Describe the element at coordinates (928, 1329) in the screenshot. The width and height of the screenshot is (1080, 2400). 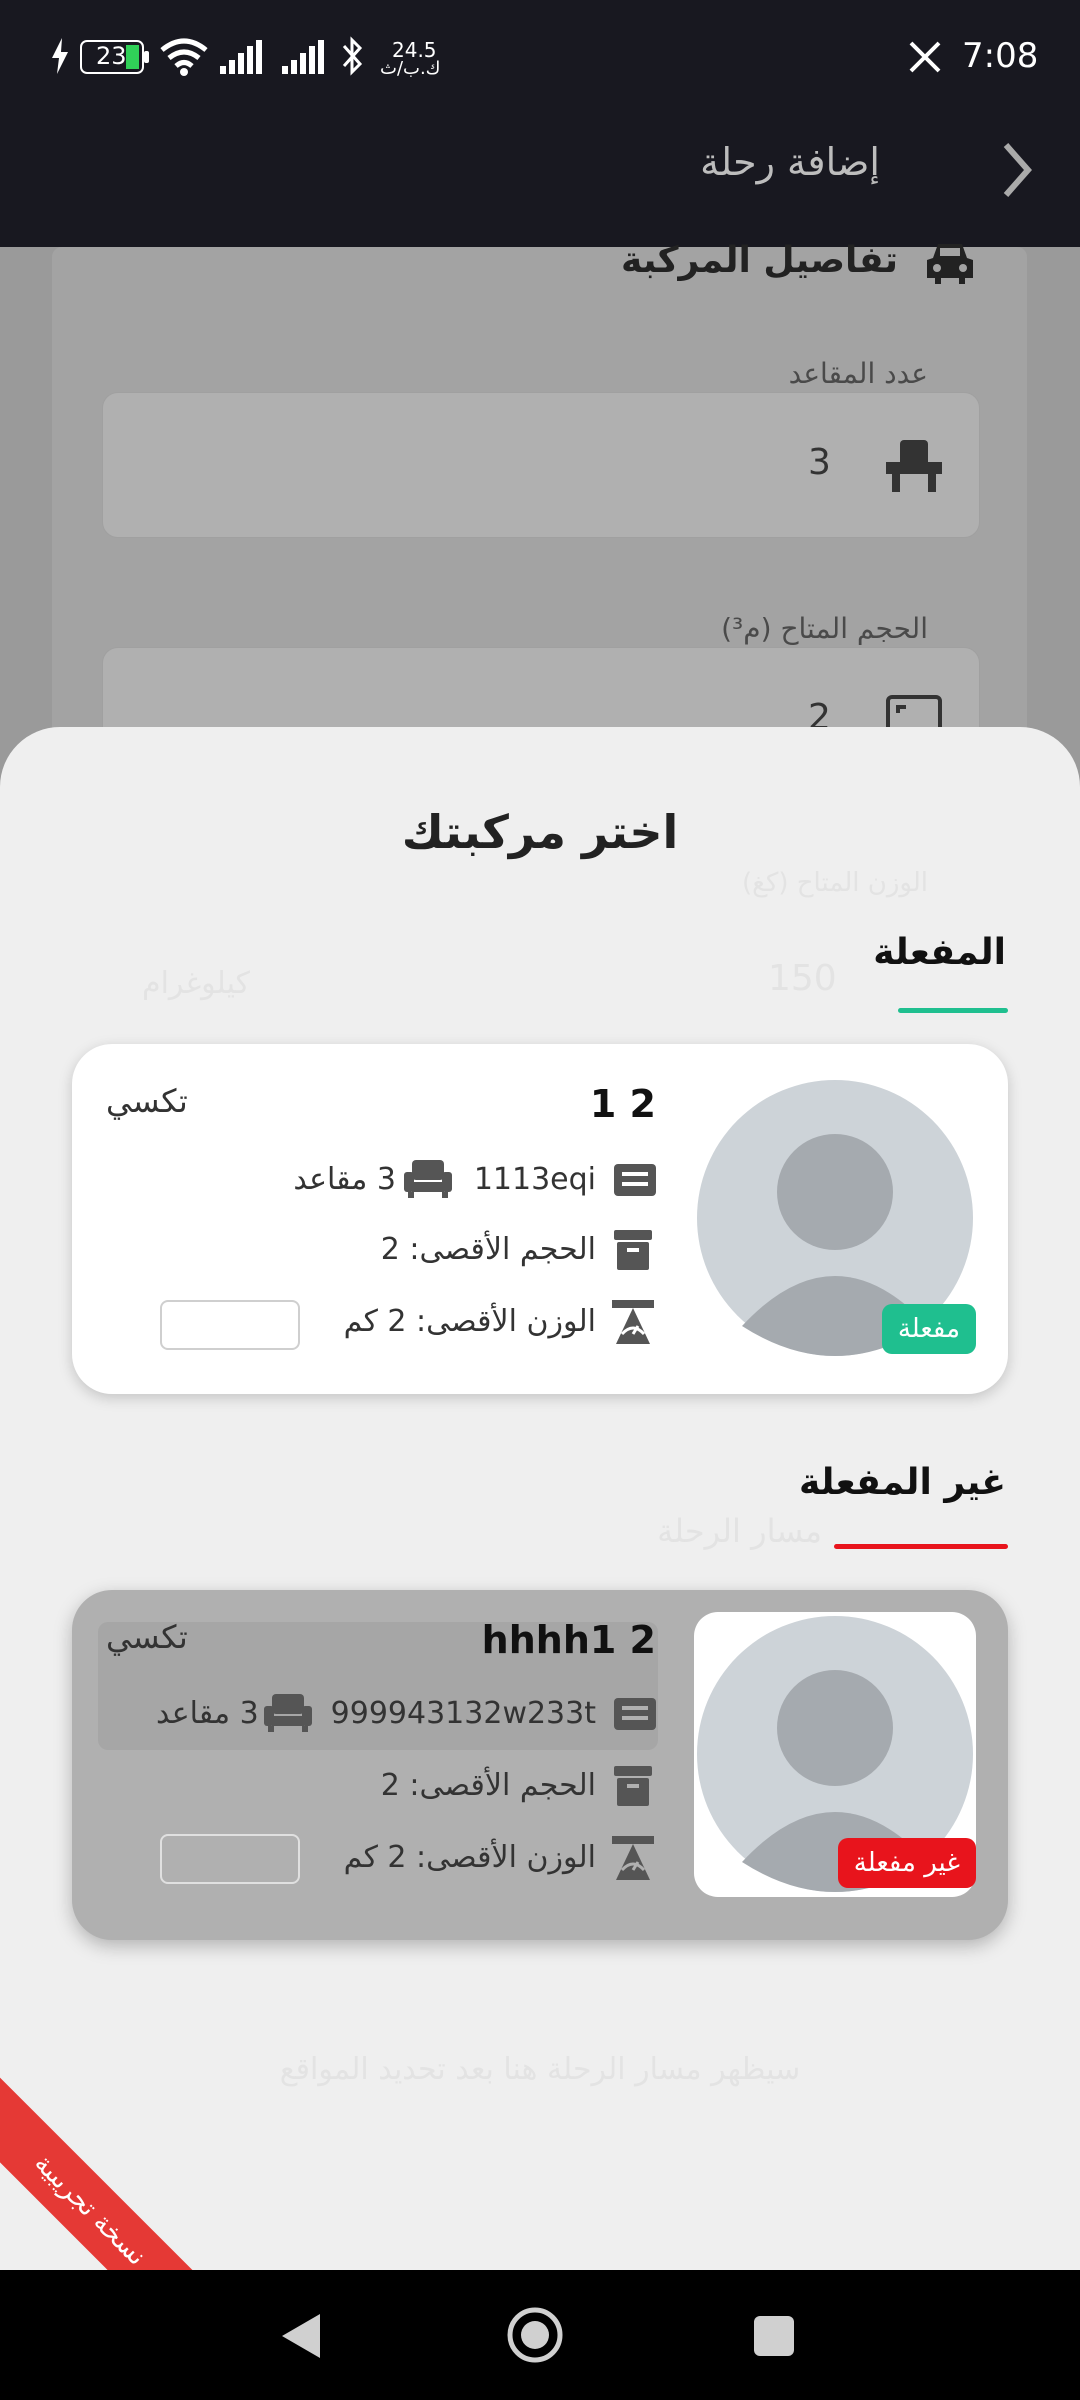
I see `status-badge-active: مفعلة` at that location.